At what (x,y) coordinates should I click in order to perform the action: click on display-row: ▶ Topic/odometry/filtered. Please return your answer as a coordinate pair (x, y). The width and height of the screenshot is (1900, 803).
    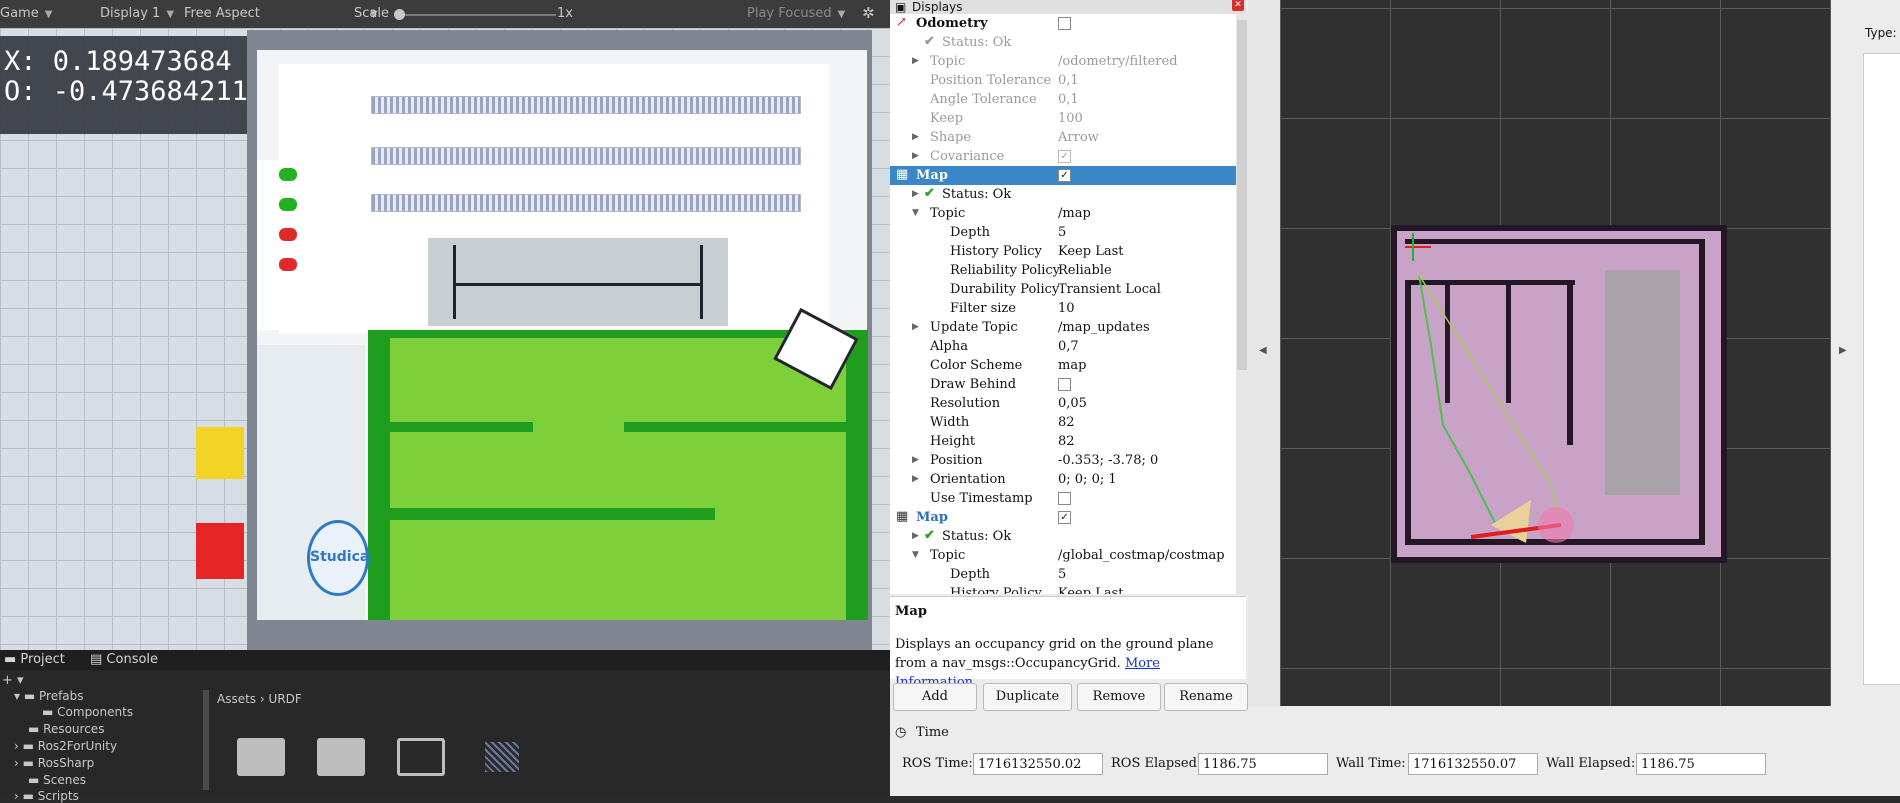
    Looking at the image, I should click on (1063, 61).